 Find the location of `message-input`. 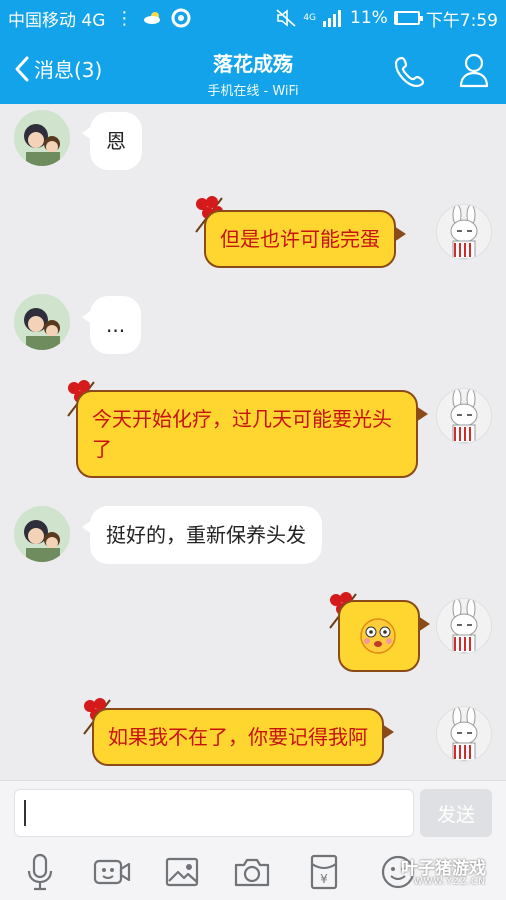

message-input is located at coordinates (214, 813).